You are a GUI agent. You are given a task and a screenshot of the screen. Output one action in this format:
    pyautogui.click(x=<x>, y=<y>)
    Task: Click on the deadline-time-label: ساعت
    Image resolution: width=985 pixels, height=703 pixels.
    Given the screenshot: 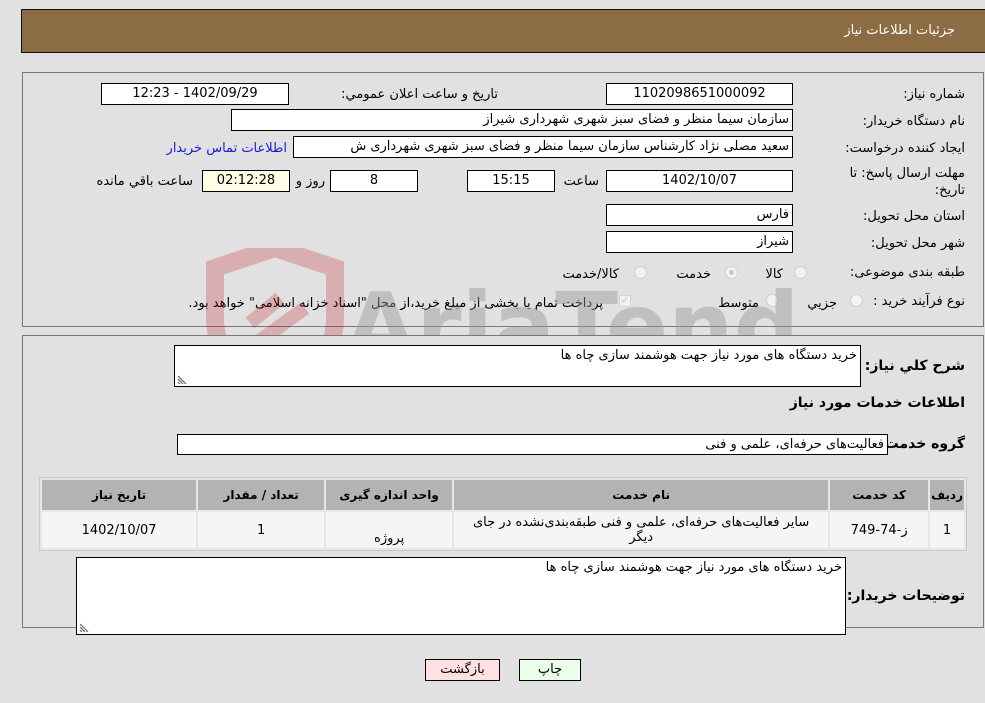 What is the action you would take?
    pyautogui.click(x=581, y=181)
    